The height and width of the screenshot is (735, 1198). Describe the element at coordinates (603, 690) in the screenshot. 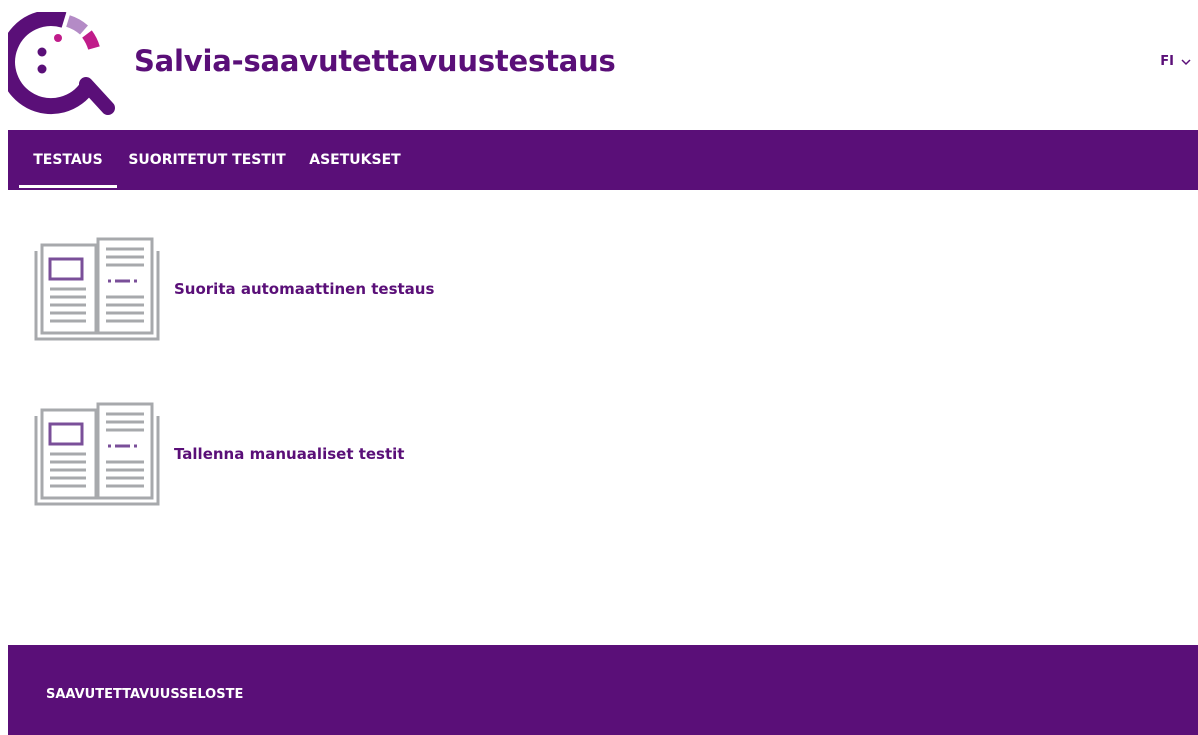

I see `site-footer: SAAVUTETTAVUUSSELOSTE` at that location.